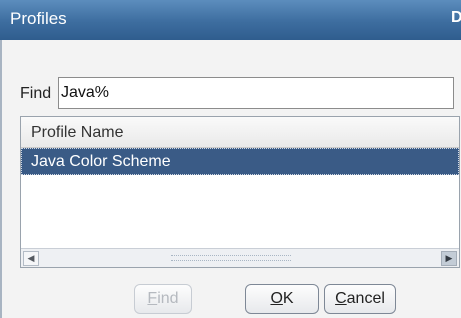 The height and width of the screenshot is (318, 461). I want to click on column-header-profile-name: Profile Name, so click(77, 132).